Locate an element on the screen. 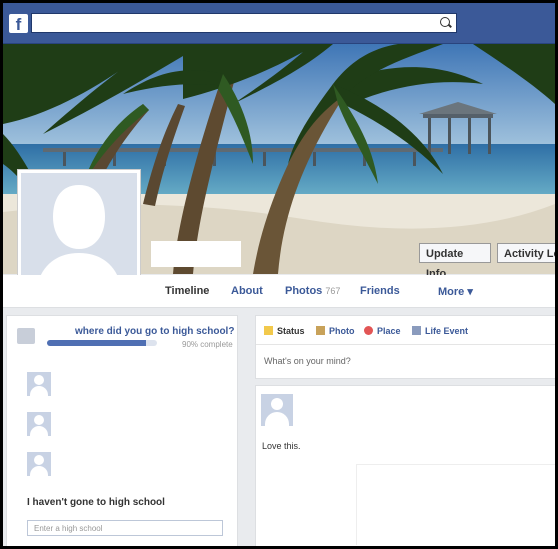  progress-fill is located at coordinates (96, 343).